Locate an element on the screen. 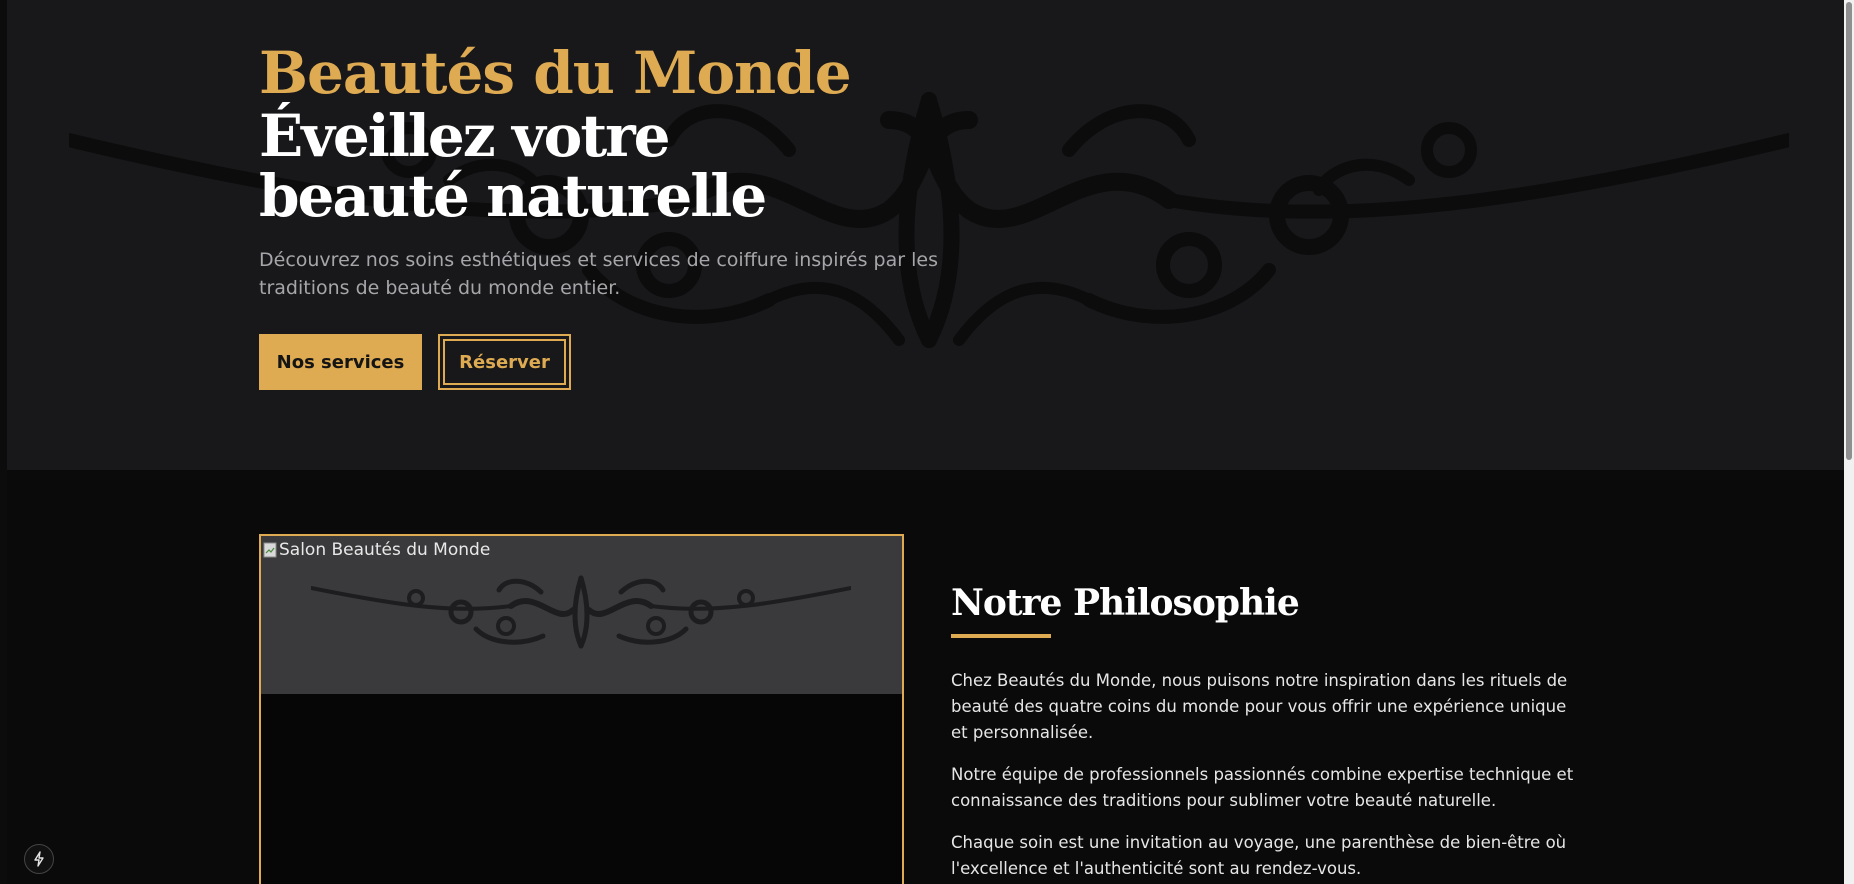 This screenshot has height=884, width=1854. scrollbar is located at coordinates (1849, 442).